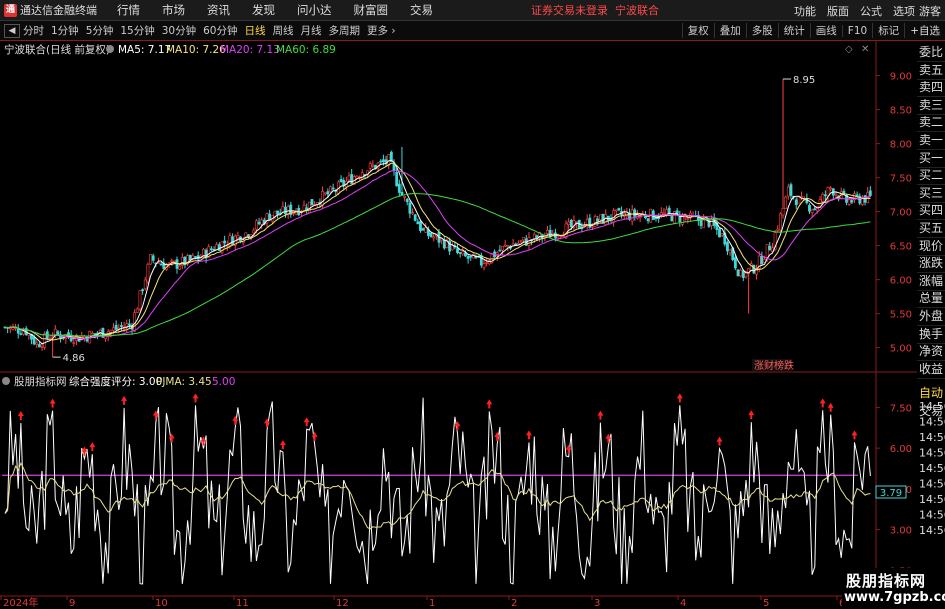 This screenshot has height=609, width=945. What do you see at coordinates (100, 30) in the screenshot?
I see `period-5min: 5分钟` at bounding box center [100, 30].